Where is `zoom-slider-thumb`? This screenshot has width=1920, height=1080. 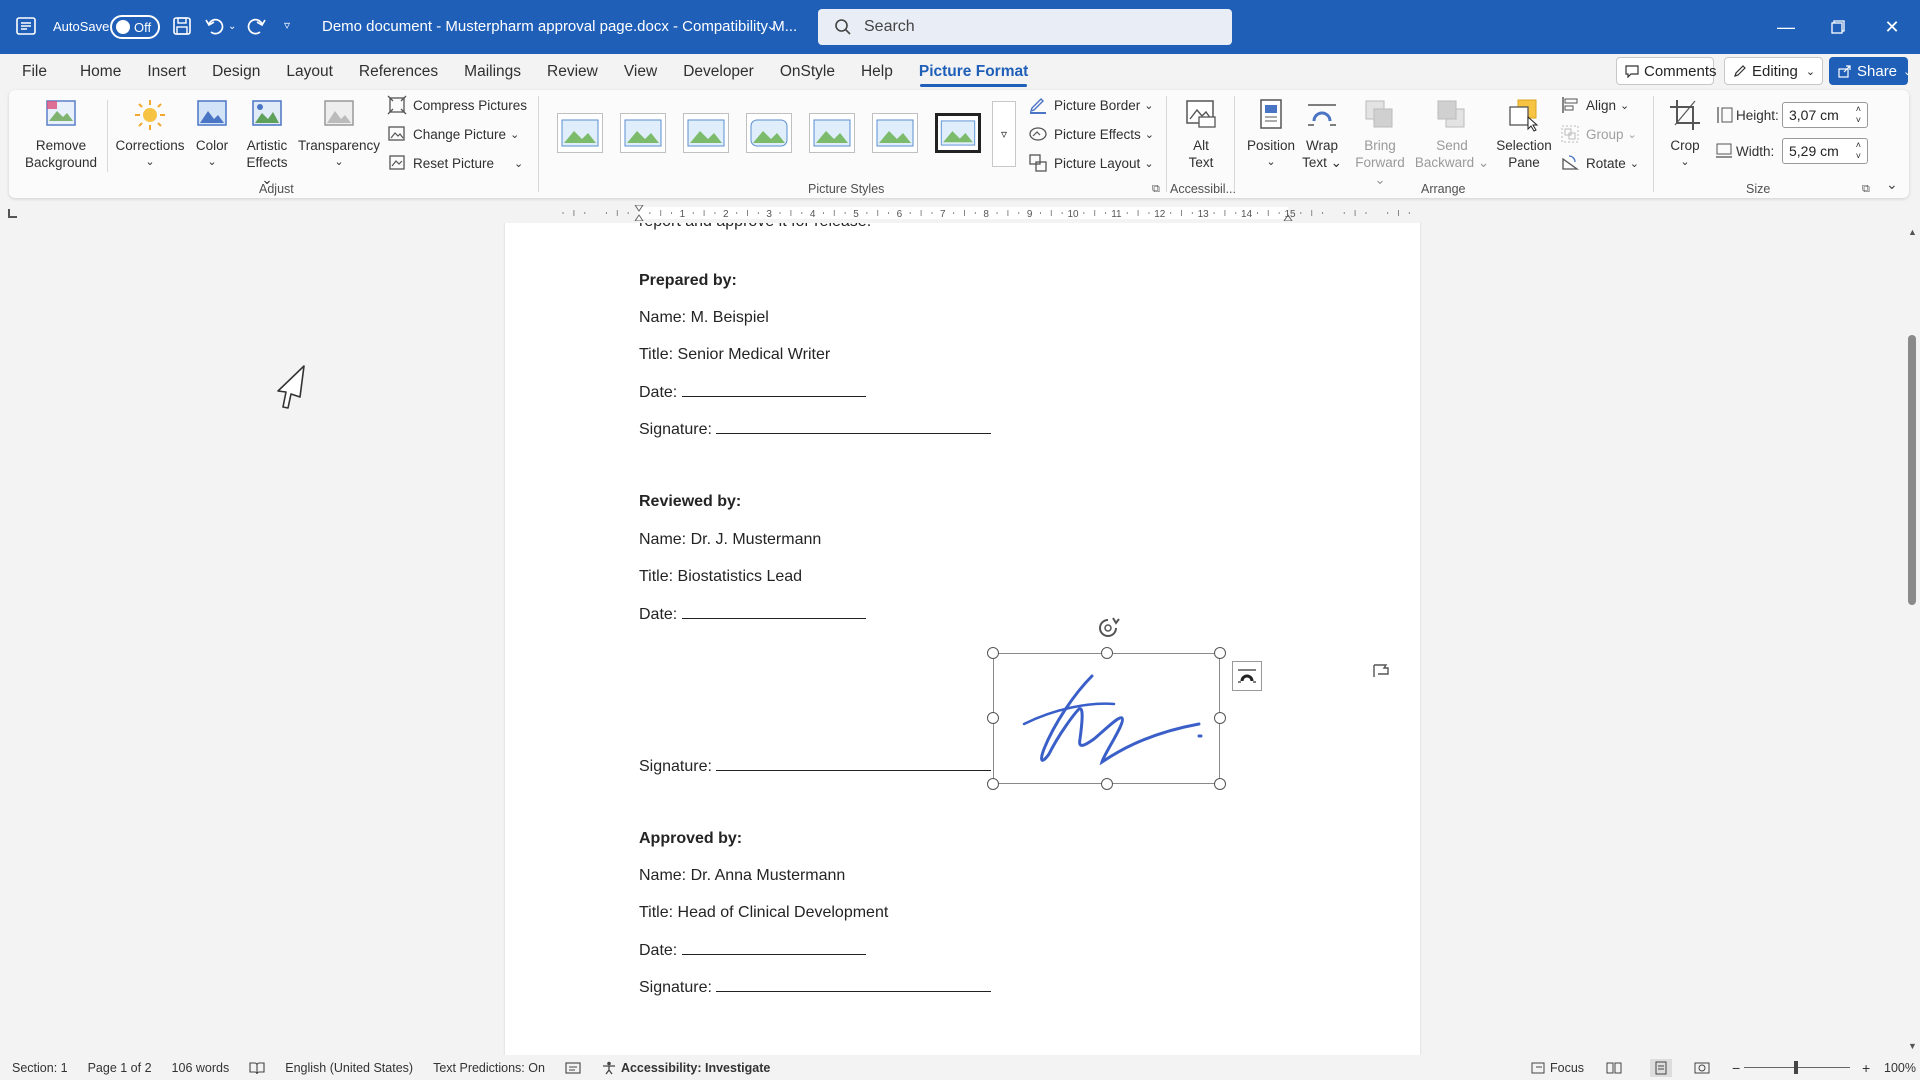
zoom-slider-thumb is located at coordinates (1796, 1067).